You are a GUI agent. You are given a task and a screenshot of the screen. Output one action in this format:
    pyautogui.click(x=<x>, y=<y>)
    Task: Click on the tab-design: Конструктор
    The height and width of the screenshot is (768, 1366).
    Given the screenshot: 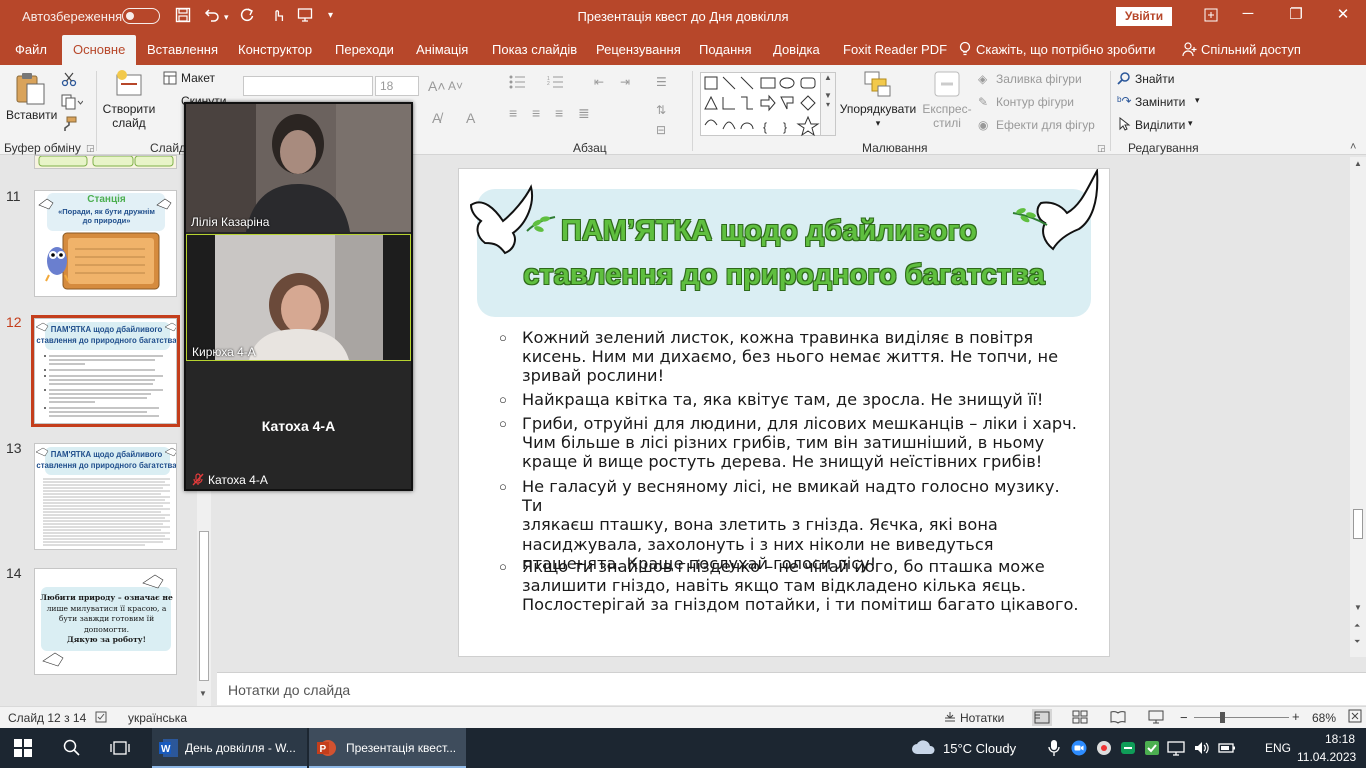 What is the action you would take?
    pyautogui.click(x=275, y=49)
    